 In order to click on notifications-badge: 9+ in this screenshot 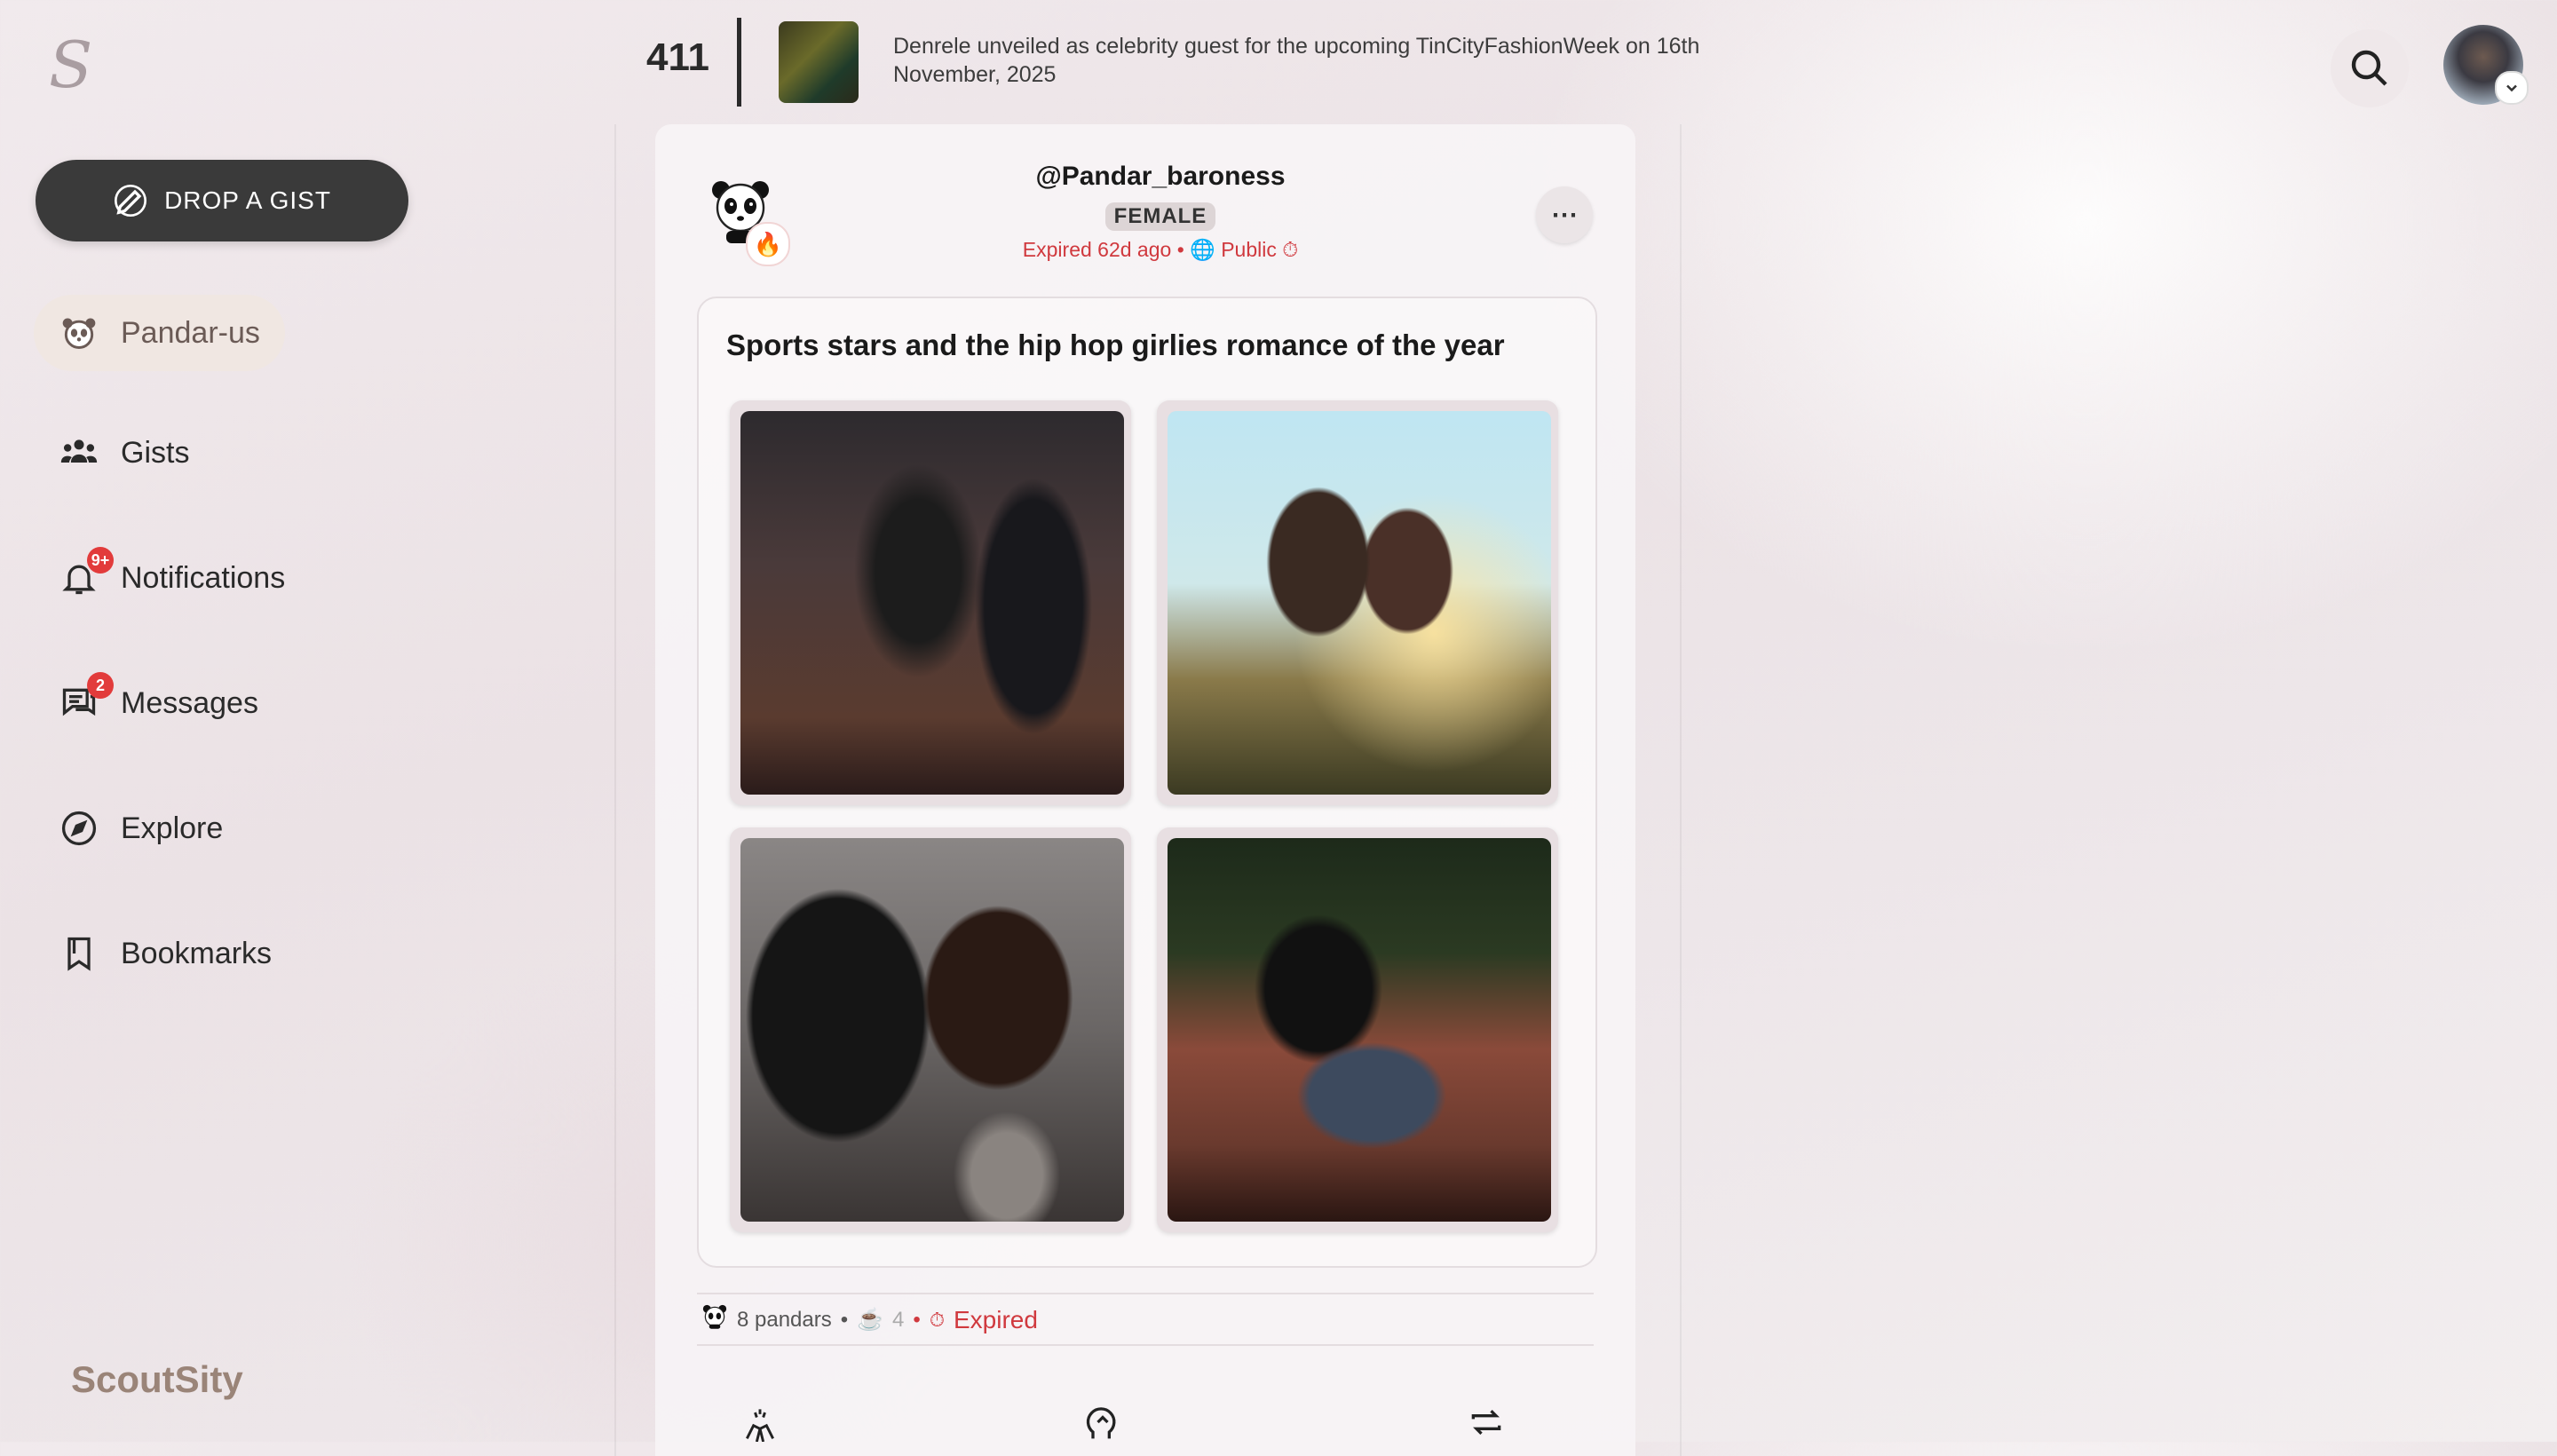, I will do `click(100, 560)`.